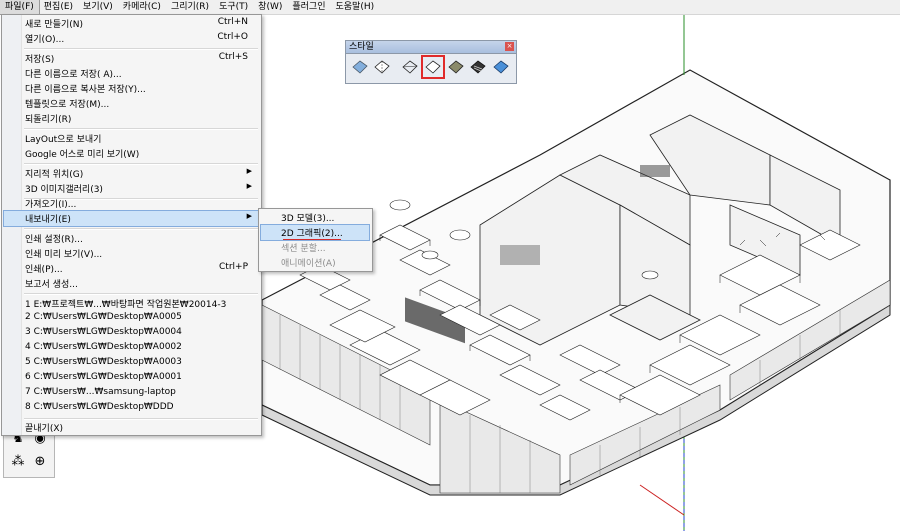 This screenshot has width=900, height=531. What do you see at coordinates (131, 427) in the screenshot?
I see `menu-item-exit: 끝내기(X)` at bounding box center [131, 427].